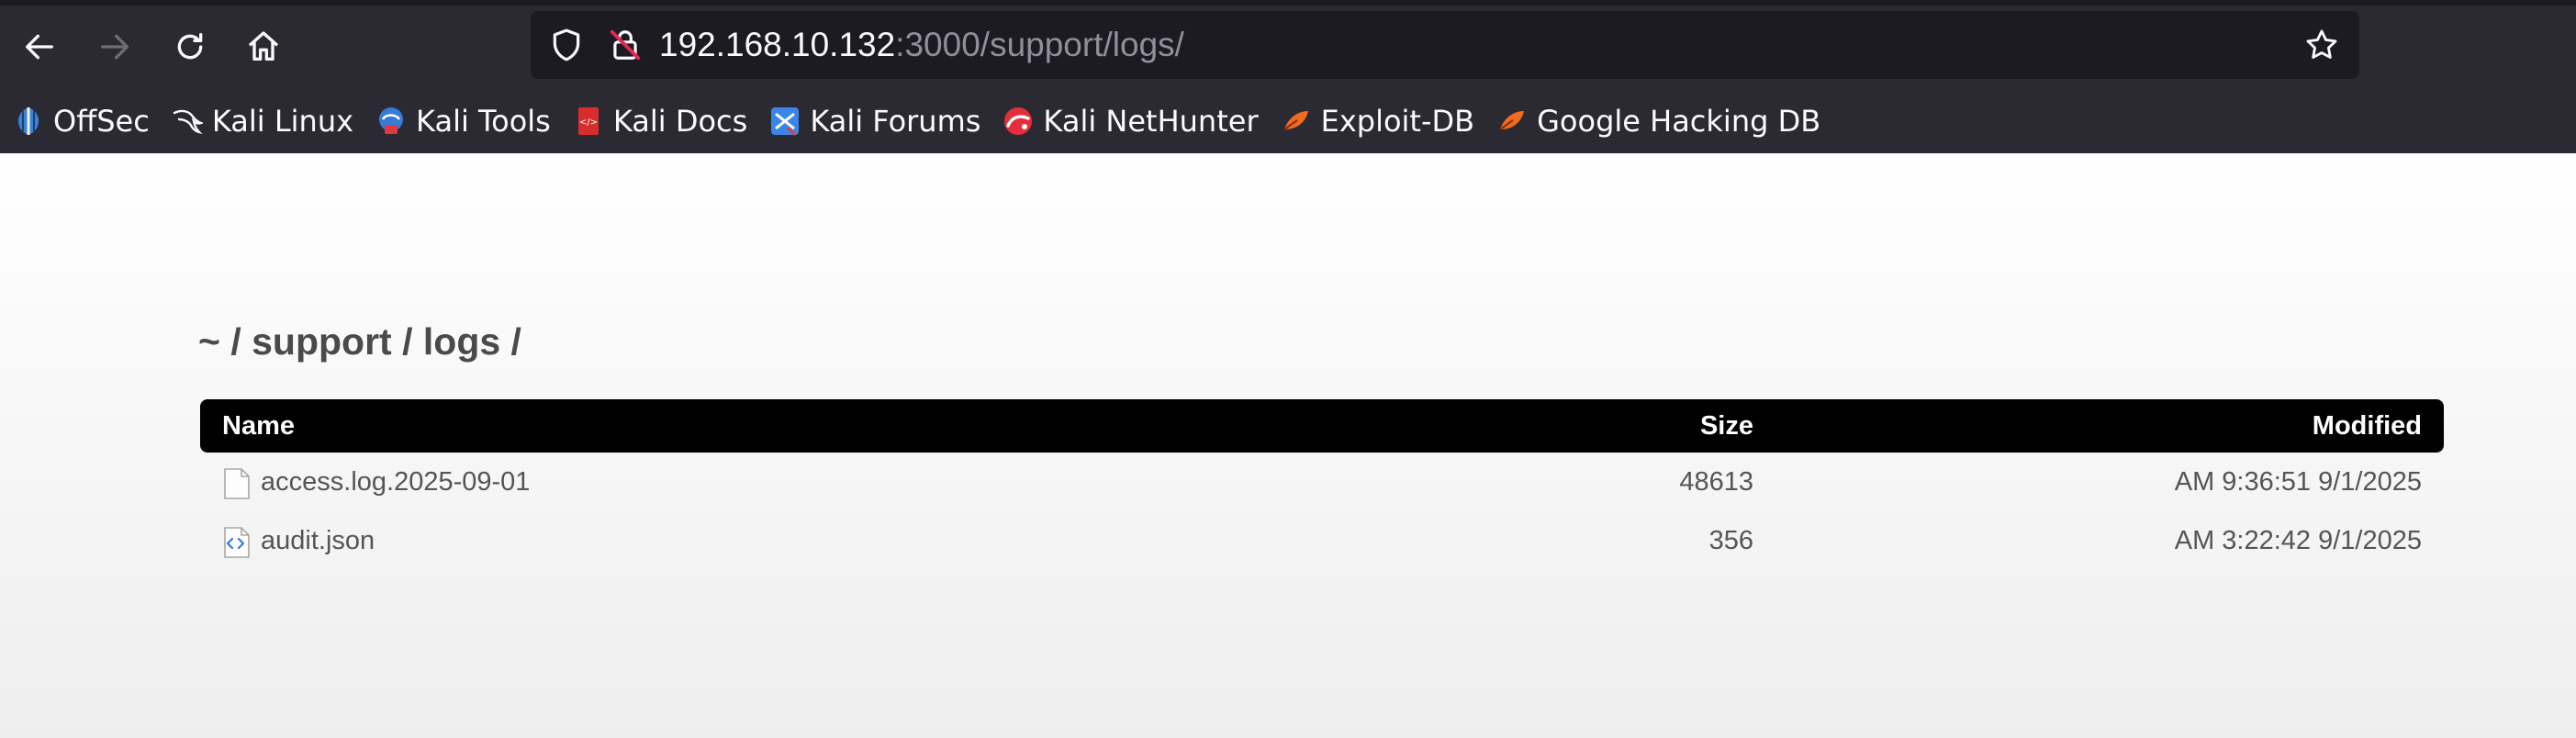  I want to click on bookmark-kali-forums: Kali Forums, so click(874, 121).